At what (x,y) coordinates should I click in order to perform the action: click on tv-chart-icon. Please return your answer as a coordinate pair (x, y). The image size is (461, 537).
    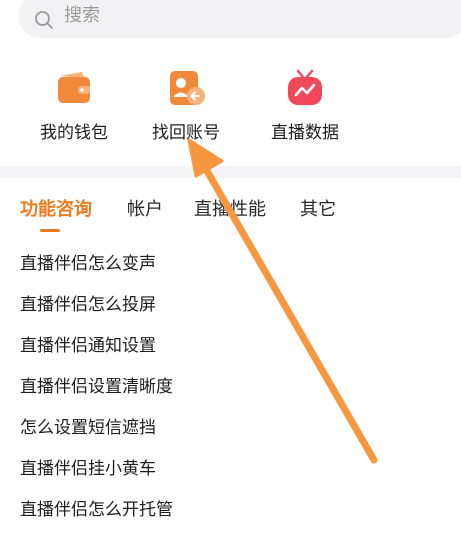
    Looking at the image, I should click on (305, 87).